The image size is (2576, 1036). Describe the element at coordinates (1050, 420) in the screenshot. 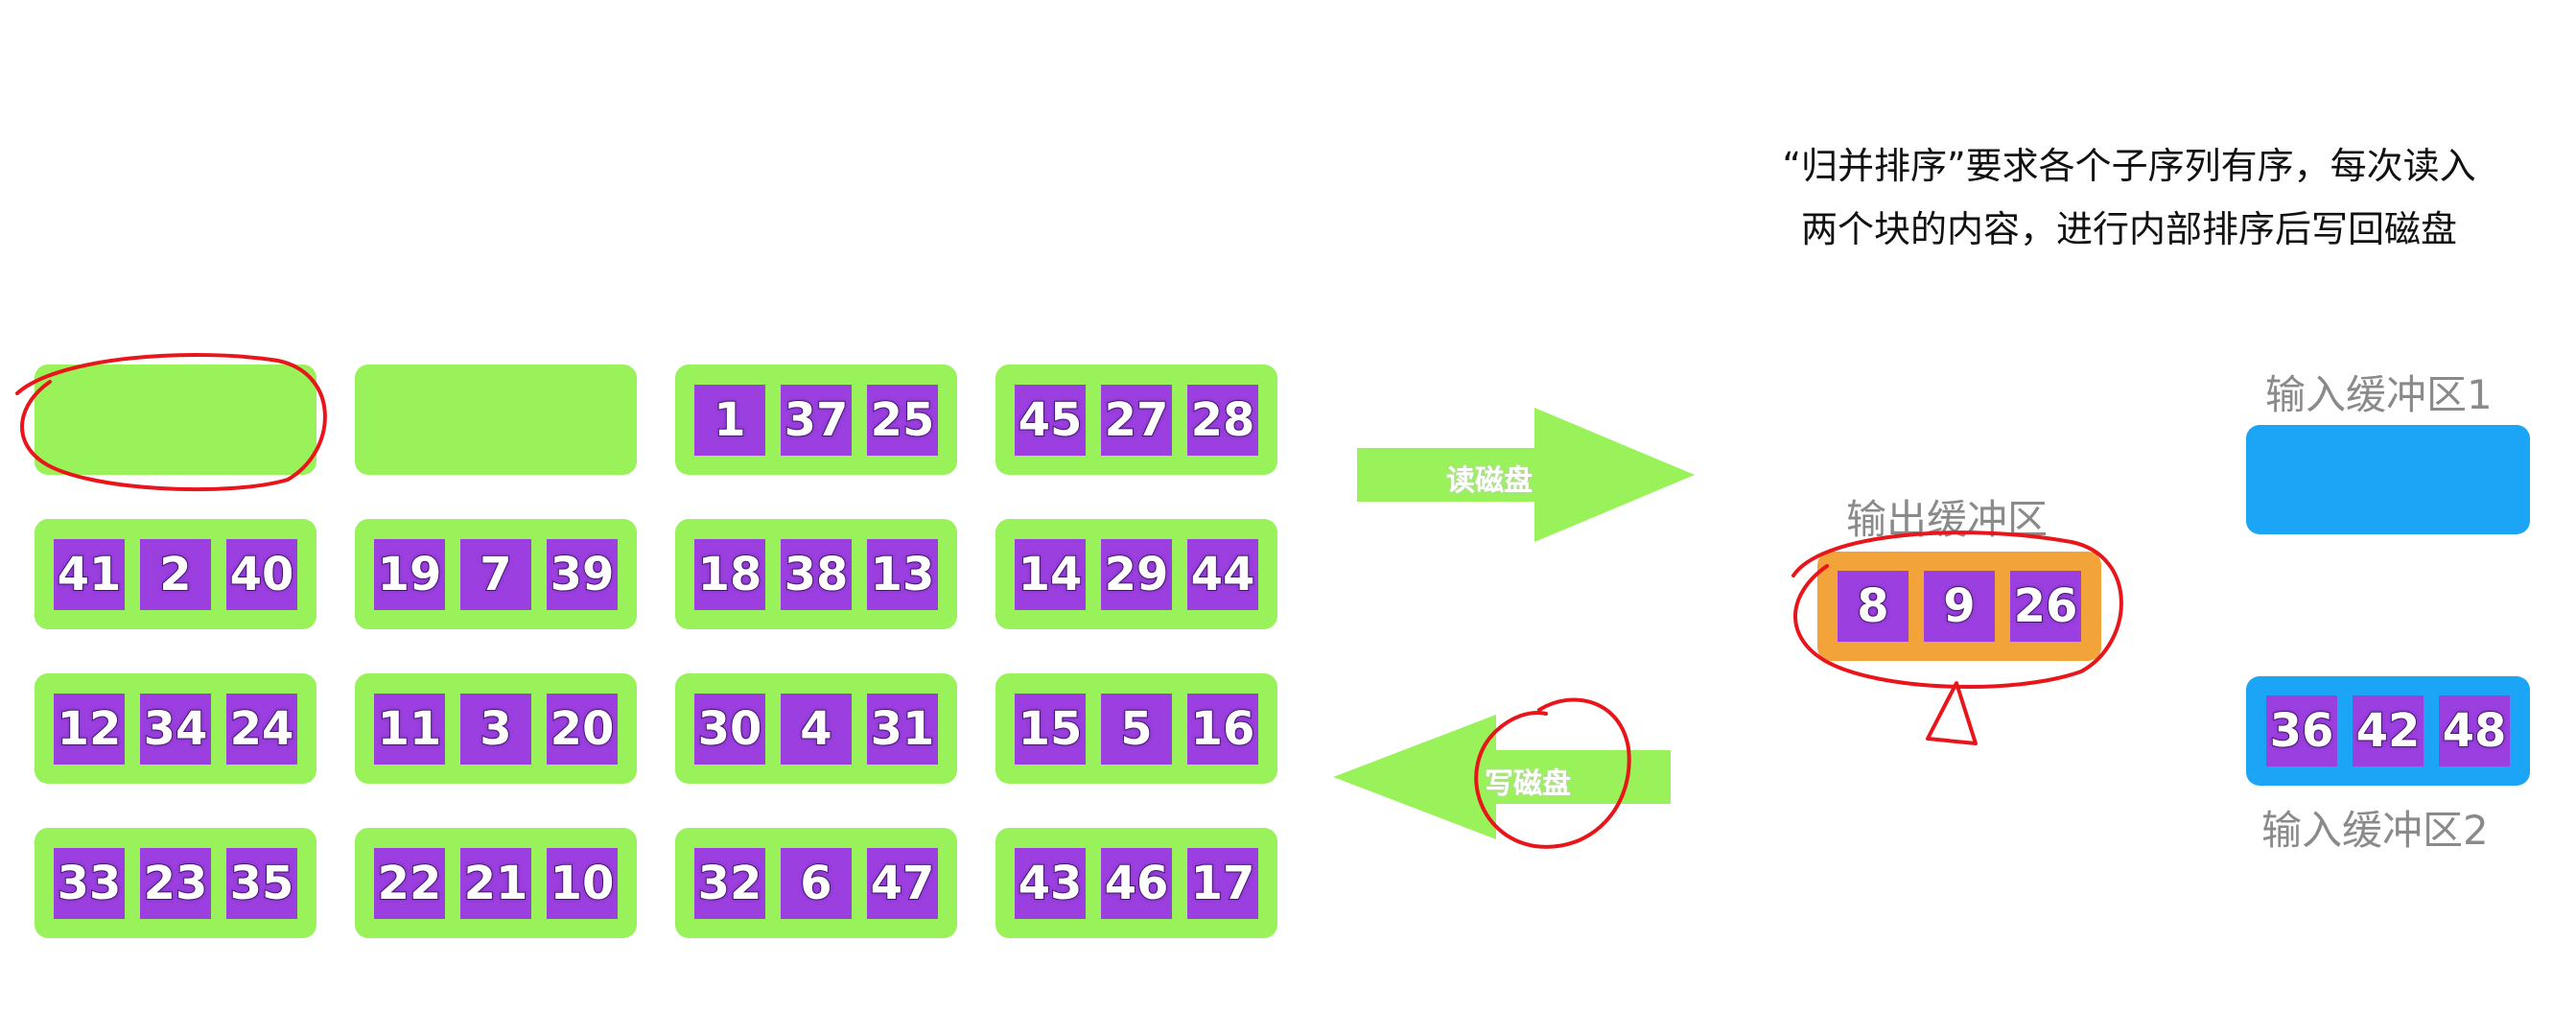

I see `block-value: 45` at that location.